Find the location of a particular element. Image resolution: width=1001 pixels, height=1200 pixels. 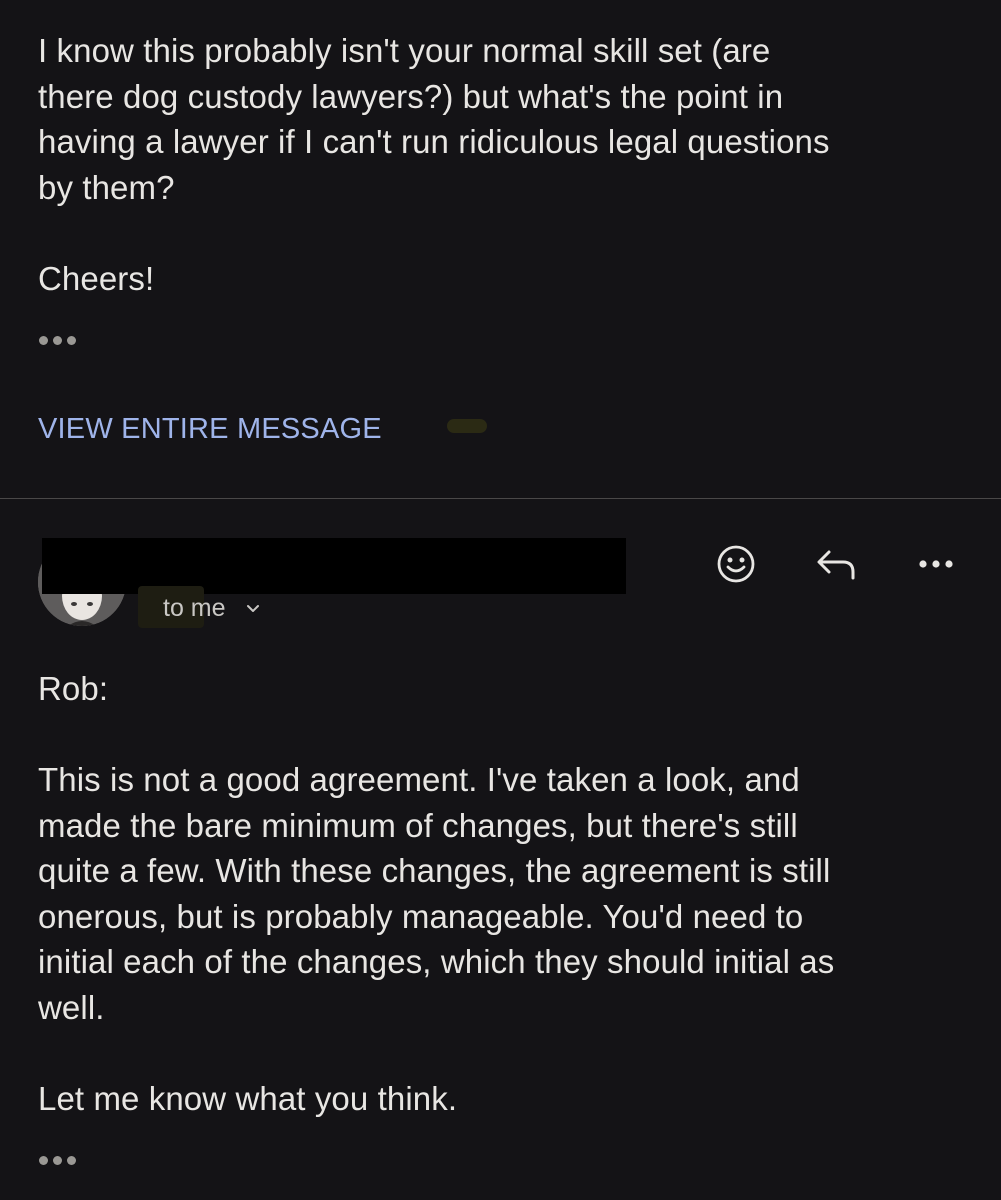

second-message-greeting: Rob: is located at coordinates (73, 688).